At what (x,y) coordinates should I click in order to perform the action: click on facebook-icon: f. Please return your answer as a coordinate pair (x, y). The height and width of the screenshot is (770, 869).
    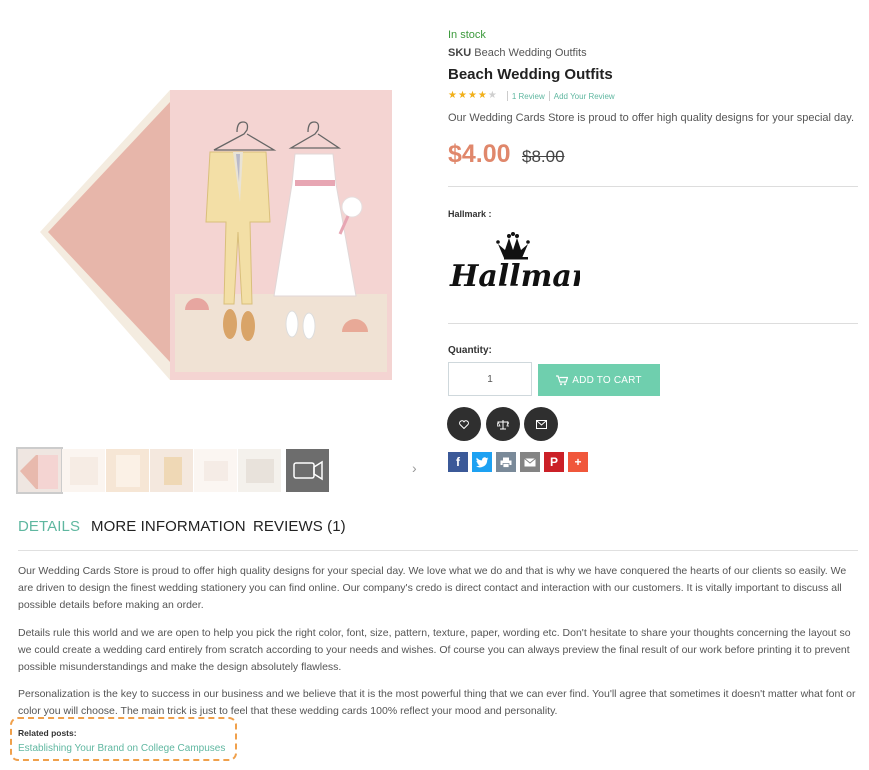
    Looking at the image, I should click on (458, 462).